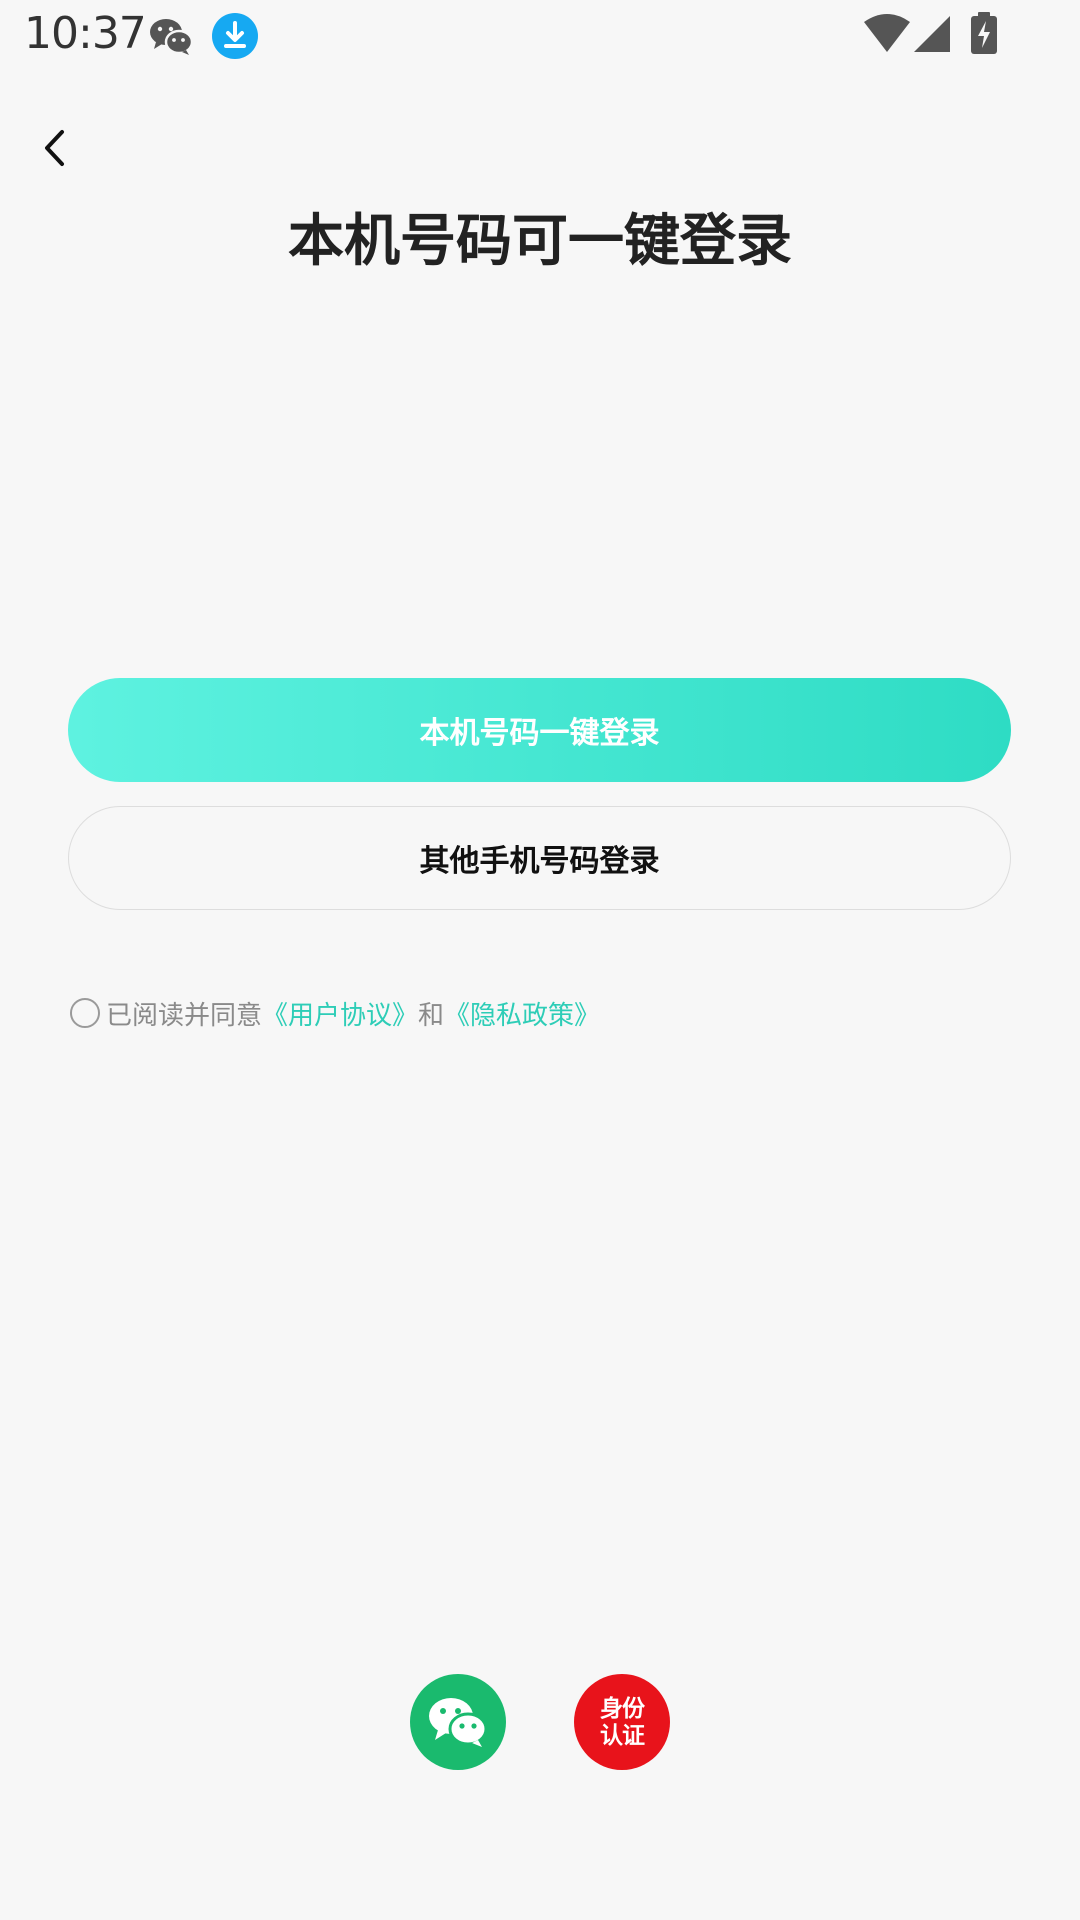 The height and width of the screenshot is (1920, 1080). I want to click on identity-auth-label: 身份 认证, so click(622, 1722).